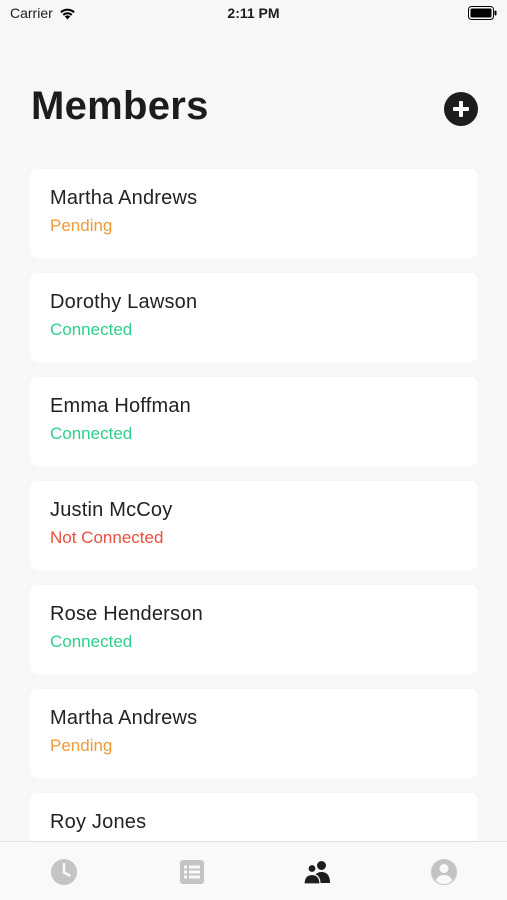 The height and width of the screenshot is (900, 507). What do you see at coordinates (254, 629) in the screenshot?
I see `member-card: Rose Henderson Connected` at bounding box center [254, 629].